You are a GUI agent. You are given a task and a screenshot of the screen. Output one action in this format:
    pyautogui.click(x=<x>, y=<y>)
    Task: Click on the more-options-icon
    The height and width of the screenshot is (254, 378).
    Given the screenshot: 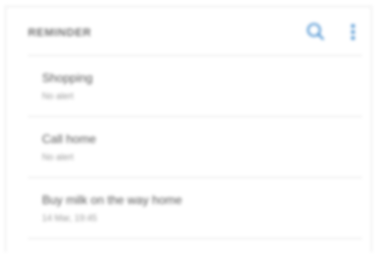 What is the action you would take?
    pyautogui.click(x=353, y=32)
    